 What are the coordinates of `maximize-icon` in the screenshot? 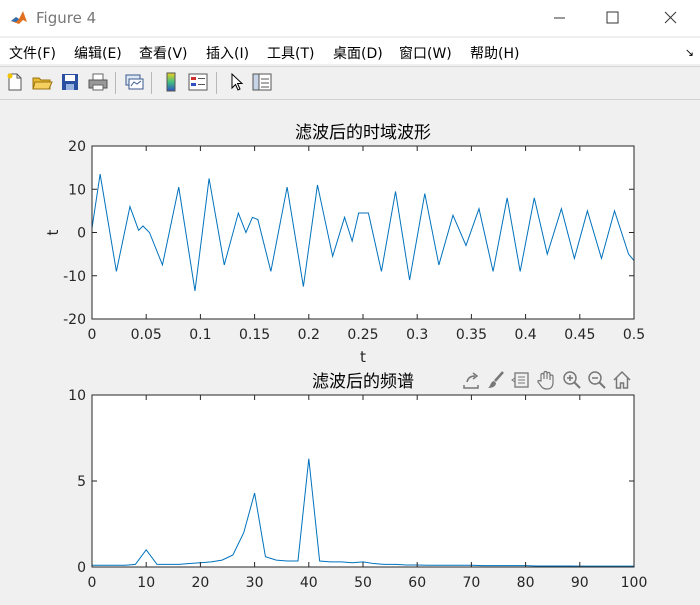 It's located at (612, 17).